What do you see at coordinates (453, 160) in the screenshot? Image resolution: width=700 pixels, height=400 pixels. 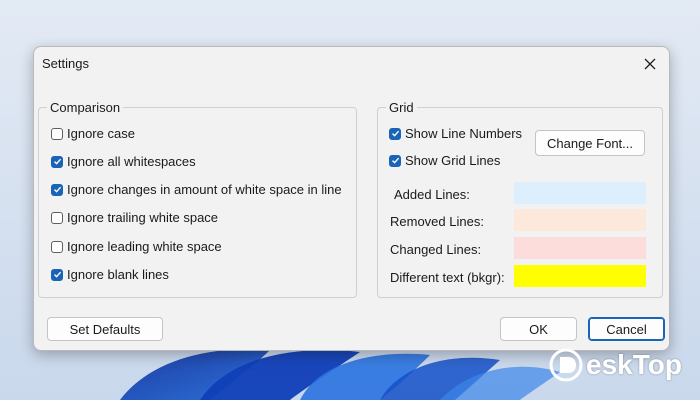 I see `checkbox-label: Show Grid Lines` at bounding box center [453, 160].